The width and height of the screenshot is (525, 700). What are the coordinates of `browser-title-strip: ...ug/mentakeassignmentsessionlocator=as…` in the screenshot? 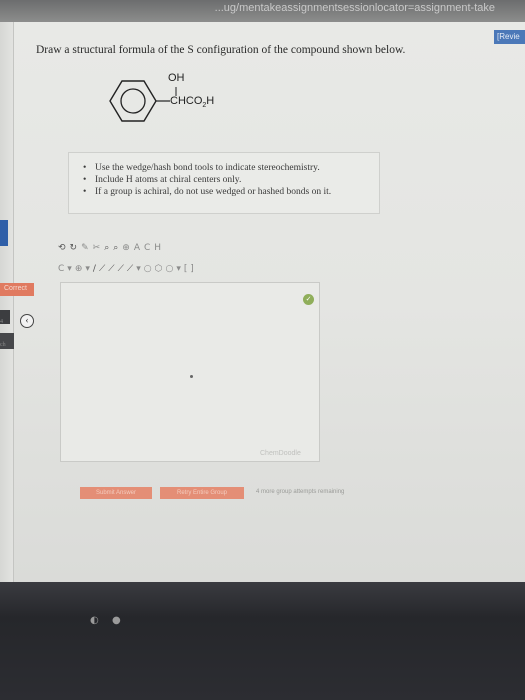 It's located at (262, 11).